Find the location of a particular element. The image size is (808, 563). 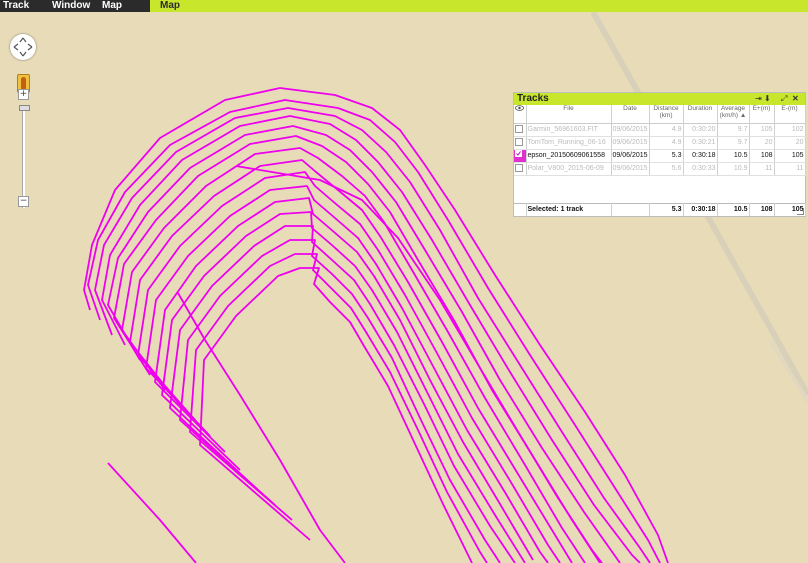

close-icon: ✕ is located at coordinates (795, 98).